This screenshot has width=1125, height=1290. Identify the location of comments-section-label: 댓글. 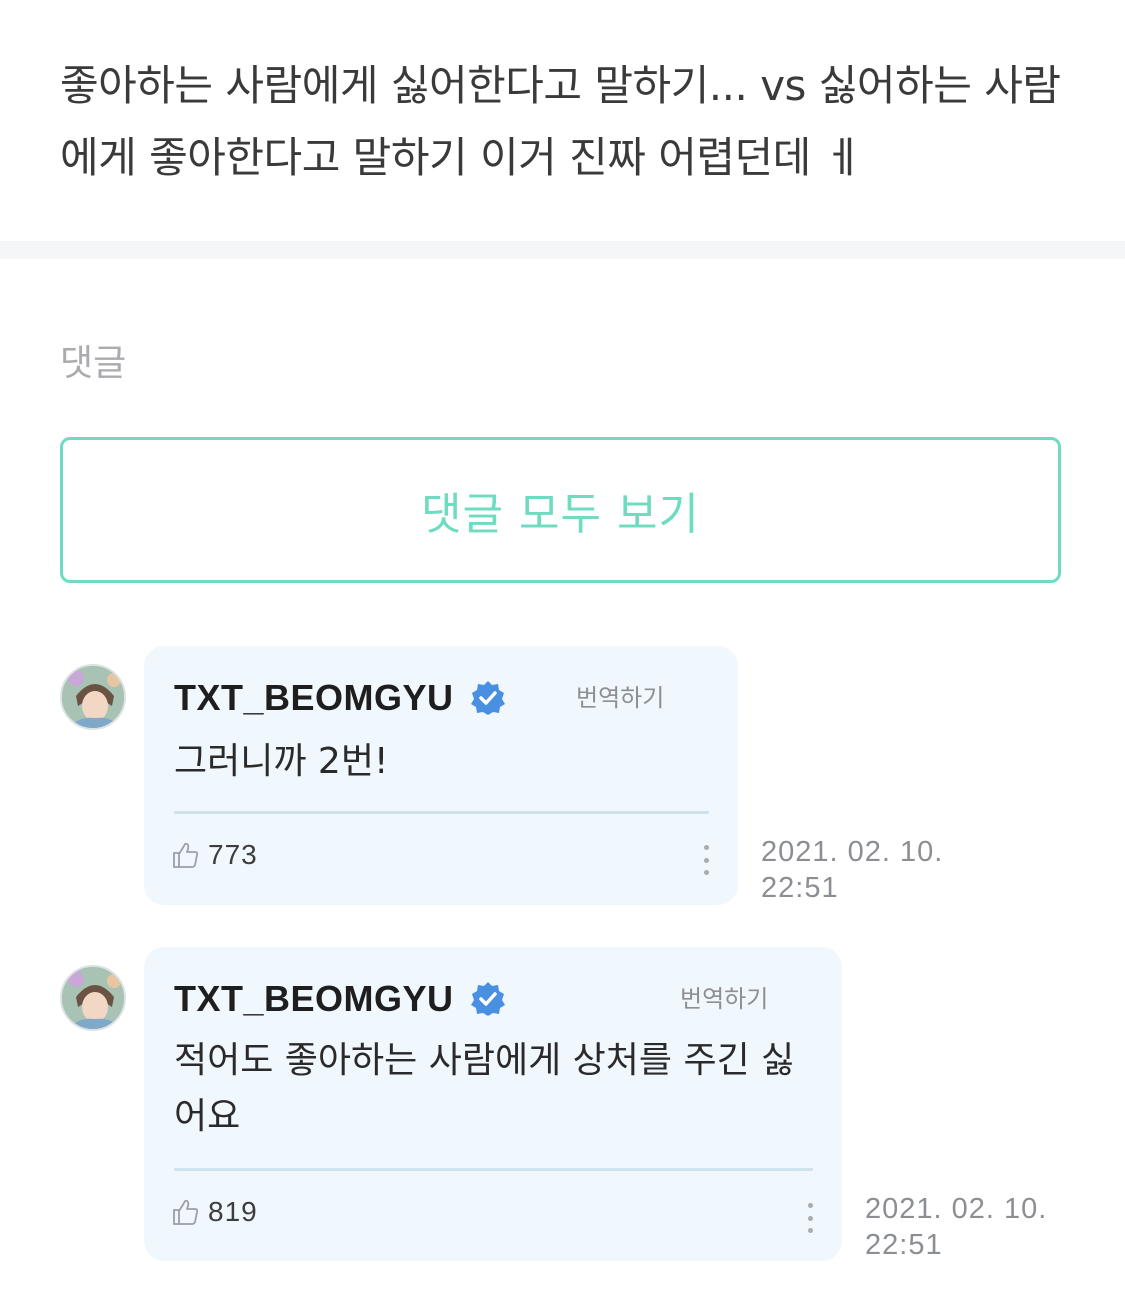
(93, 363).